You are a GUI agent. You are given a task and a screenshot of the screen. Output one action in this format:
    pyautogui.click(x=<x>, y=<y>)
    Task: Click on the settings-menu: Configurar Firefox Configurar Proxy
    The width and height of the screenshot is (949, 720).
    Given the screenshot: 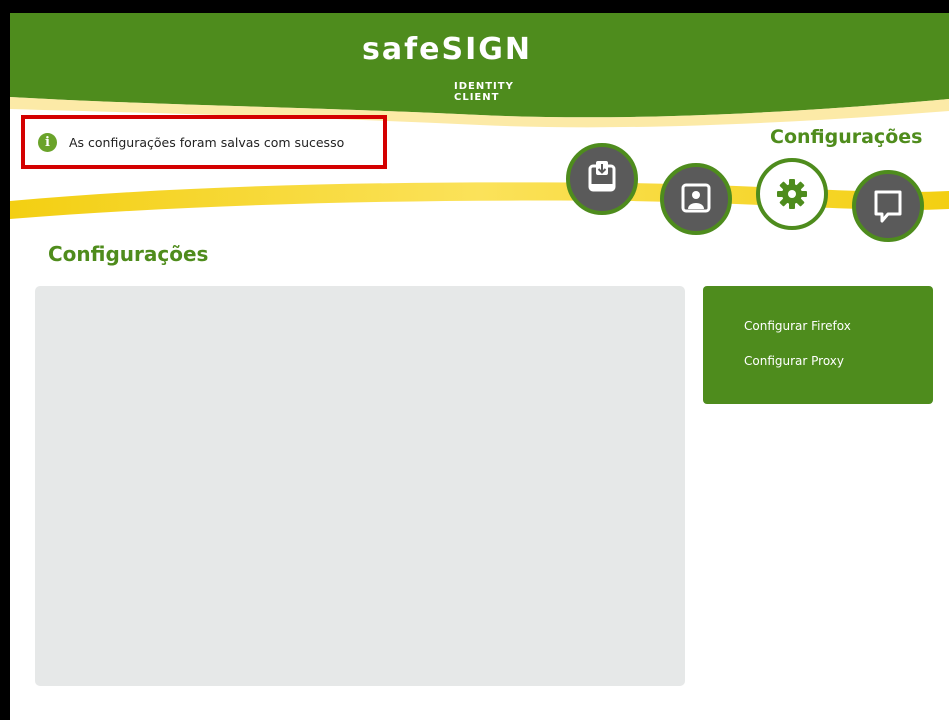 What is the action you would take?
    pyautogui.click(x=818, y=345)
    